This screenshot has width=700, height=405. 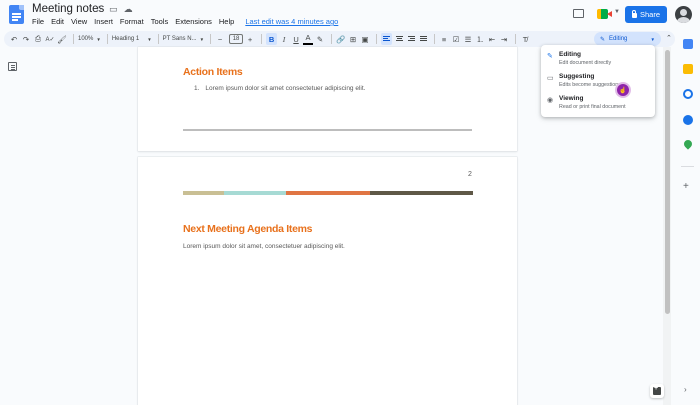 I want to click on calendar-icon, so click(x=688, y=44).